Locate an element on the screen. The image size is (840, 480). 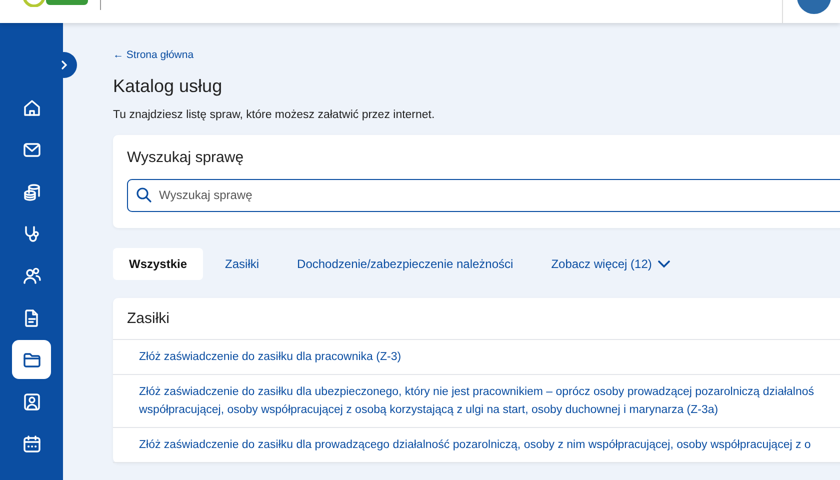
page-title: Katalog usług is located at coordinates (168, 87).